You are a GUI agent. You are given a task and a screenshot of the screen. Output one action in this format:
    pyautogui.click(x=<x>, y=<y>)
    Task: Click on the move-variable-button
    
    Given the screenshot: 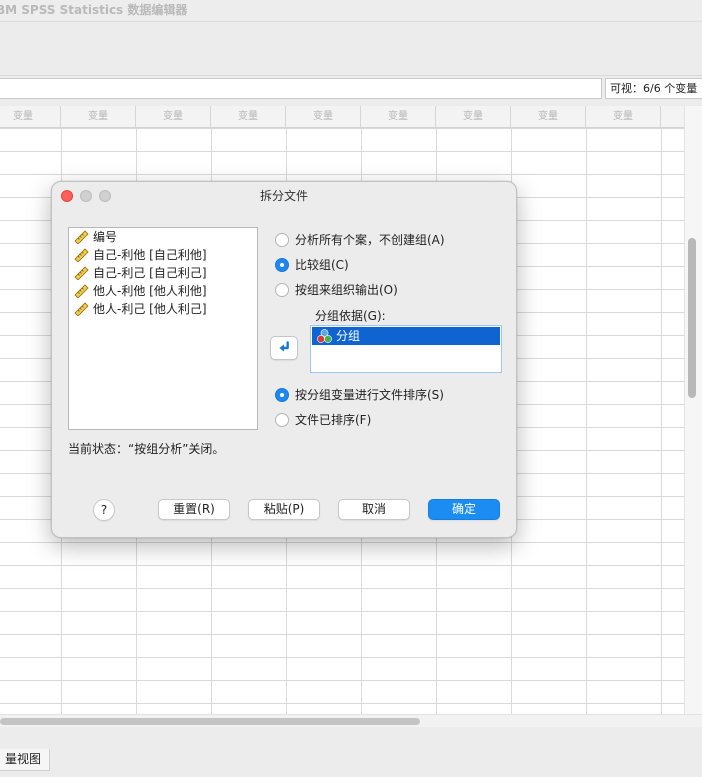 What is the action you would take?
    pyautogui.click(x=284, y=348)
    